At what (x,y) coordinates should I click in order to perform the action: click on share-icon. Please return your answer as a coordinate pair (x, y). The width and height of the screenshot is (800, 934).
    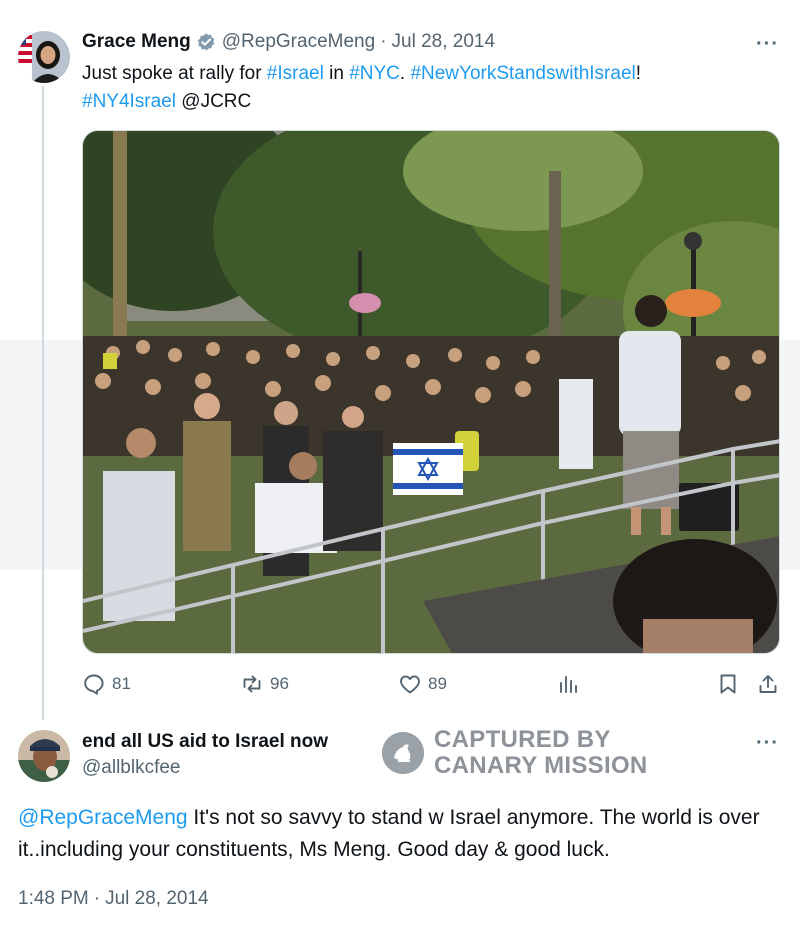
    Looking at the image, I should click on (768, 684).